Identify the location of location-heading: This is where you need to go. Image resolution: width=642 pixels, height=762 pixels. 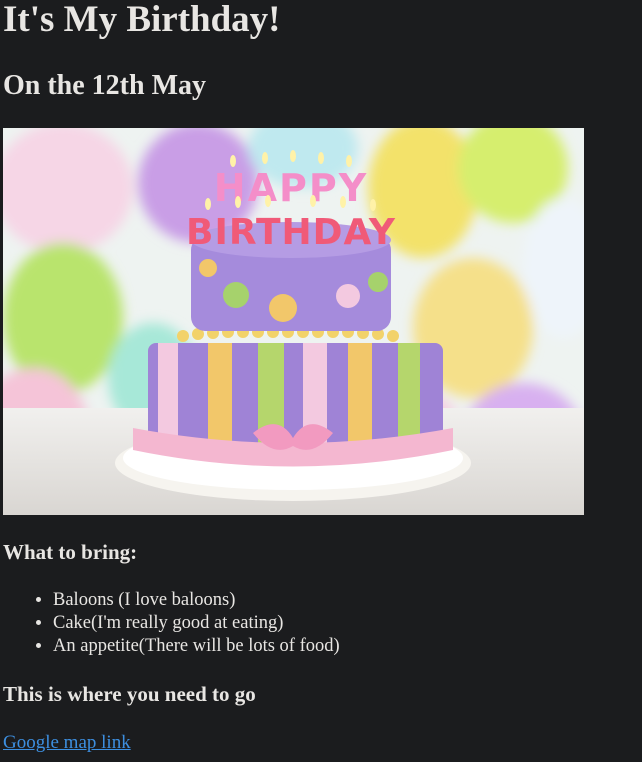
(129, 694).